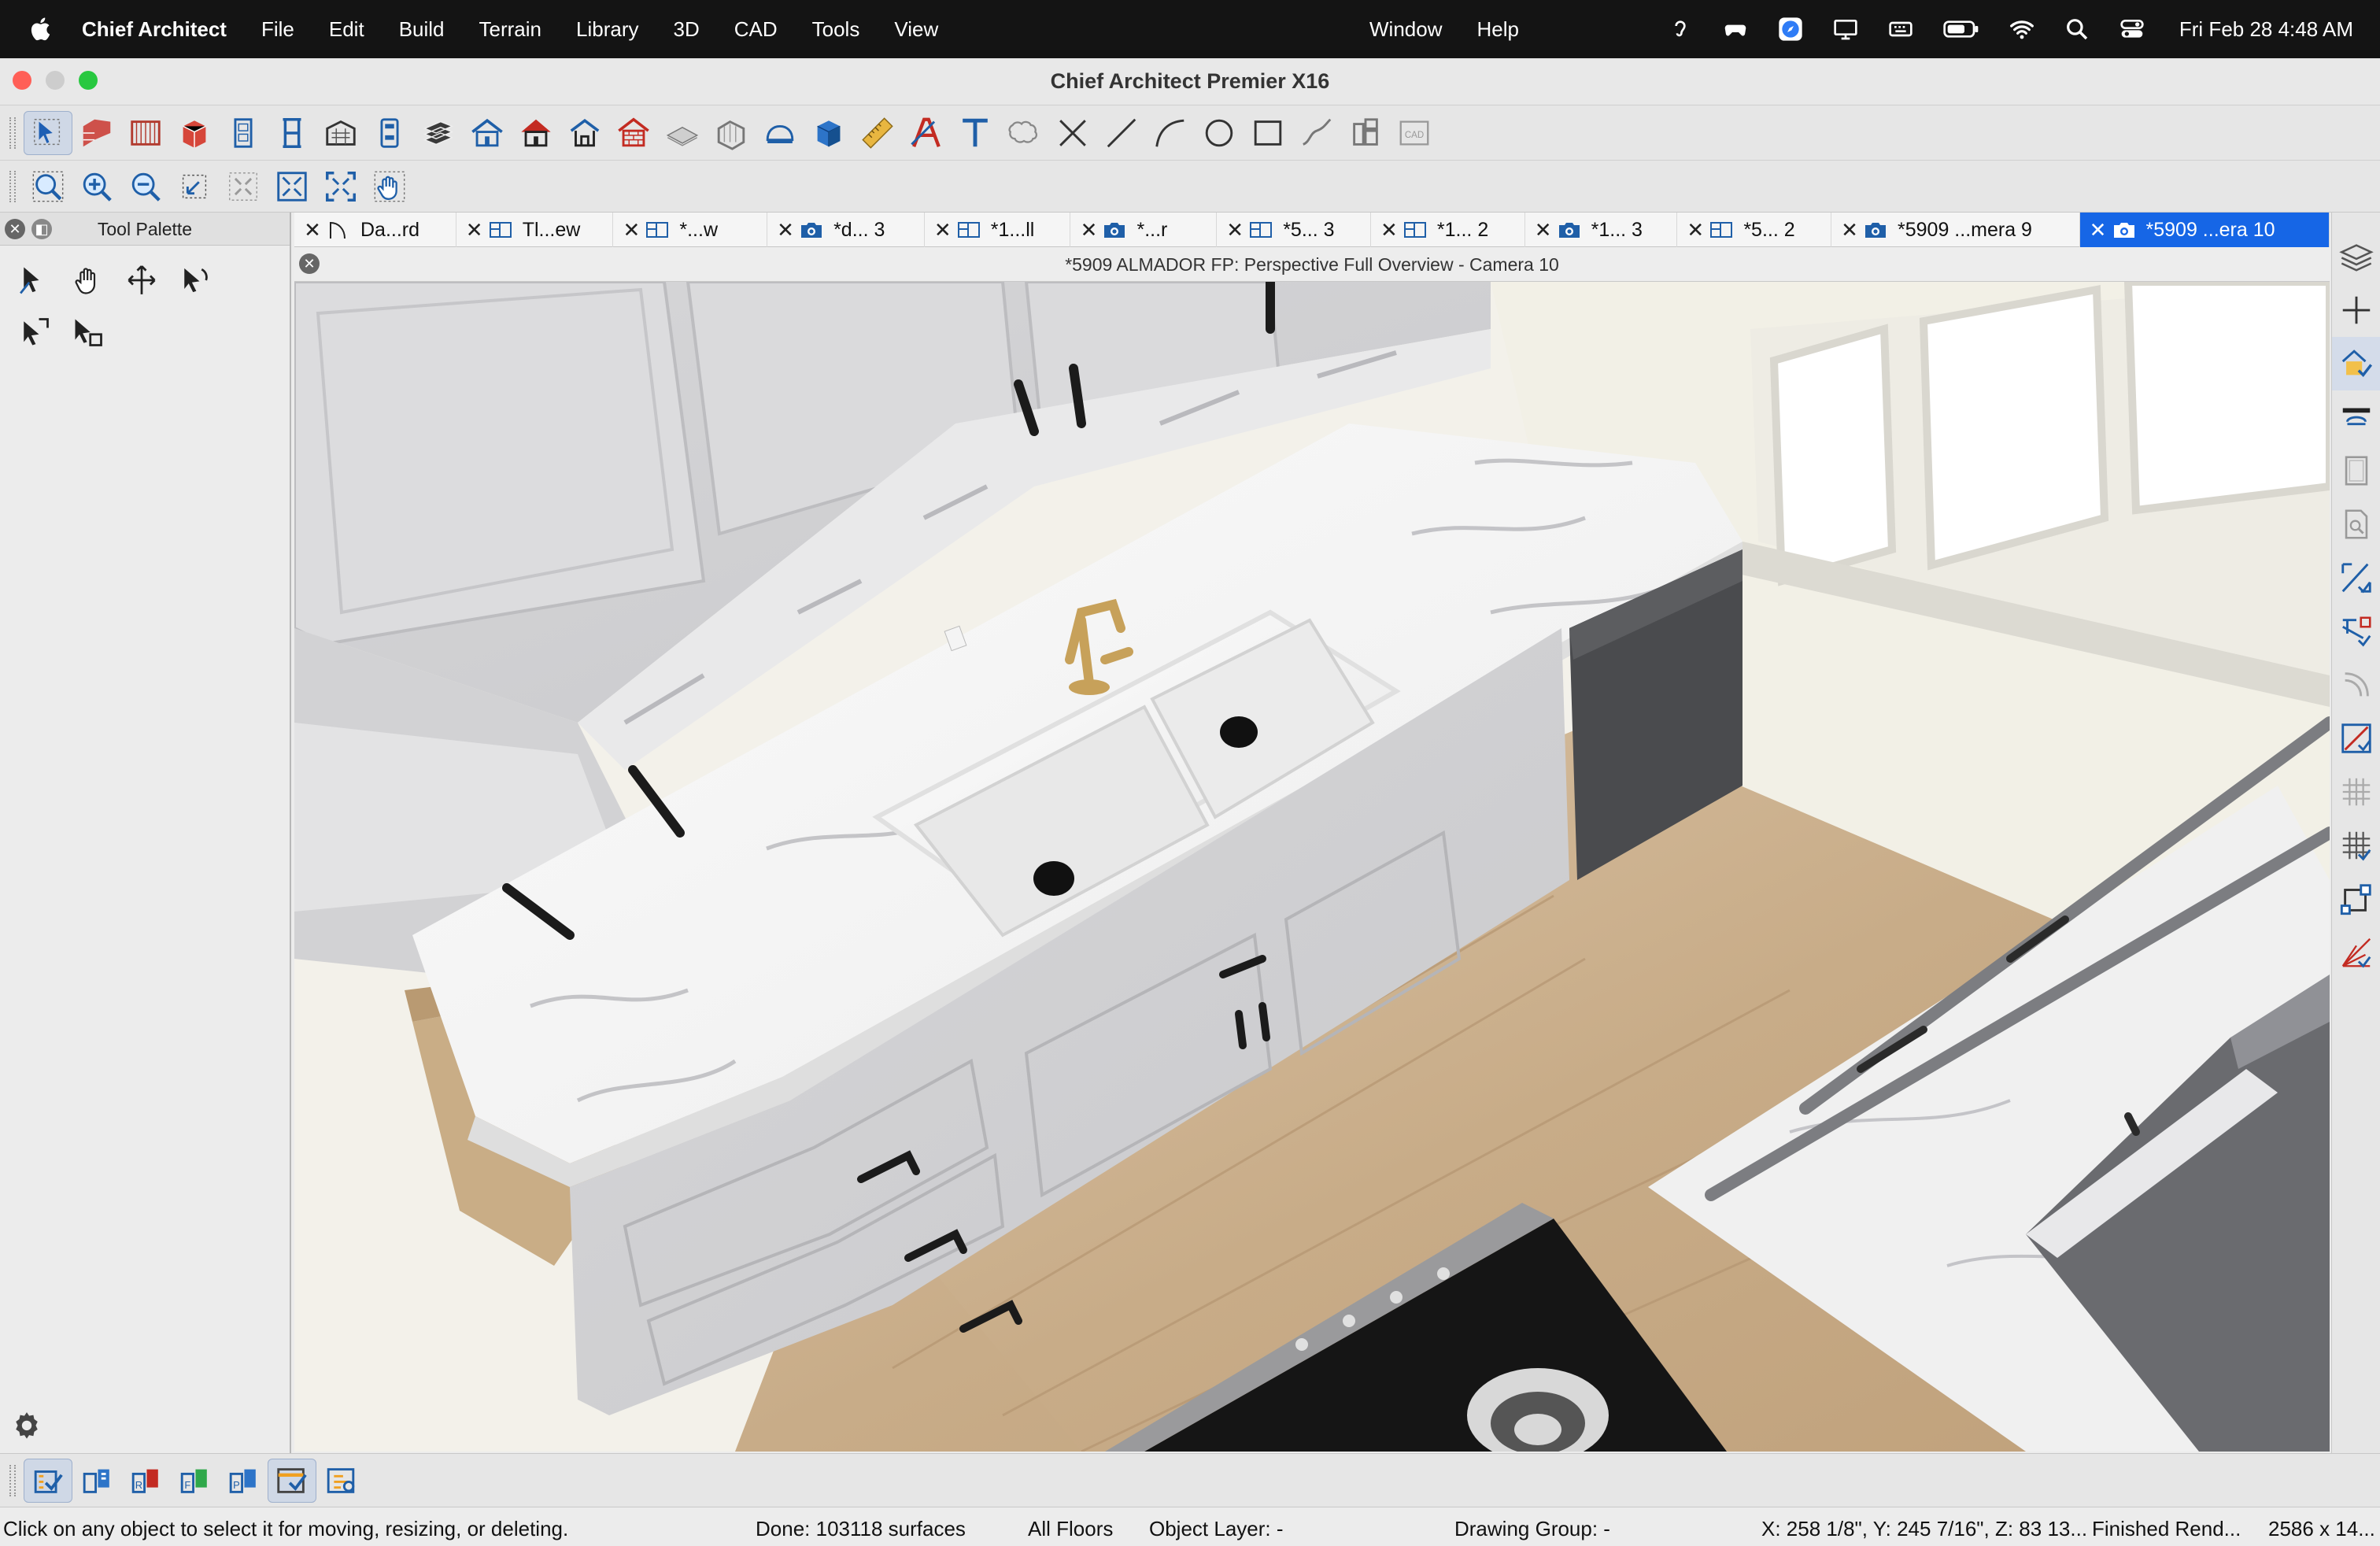  Describe the element at coordinates (2356, 685) in the screenshot. I see `curve-tool-button` at that location.